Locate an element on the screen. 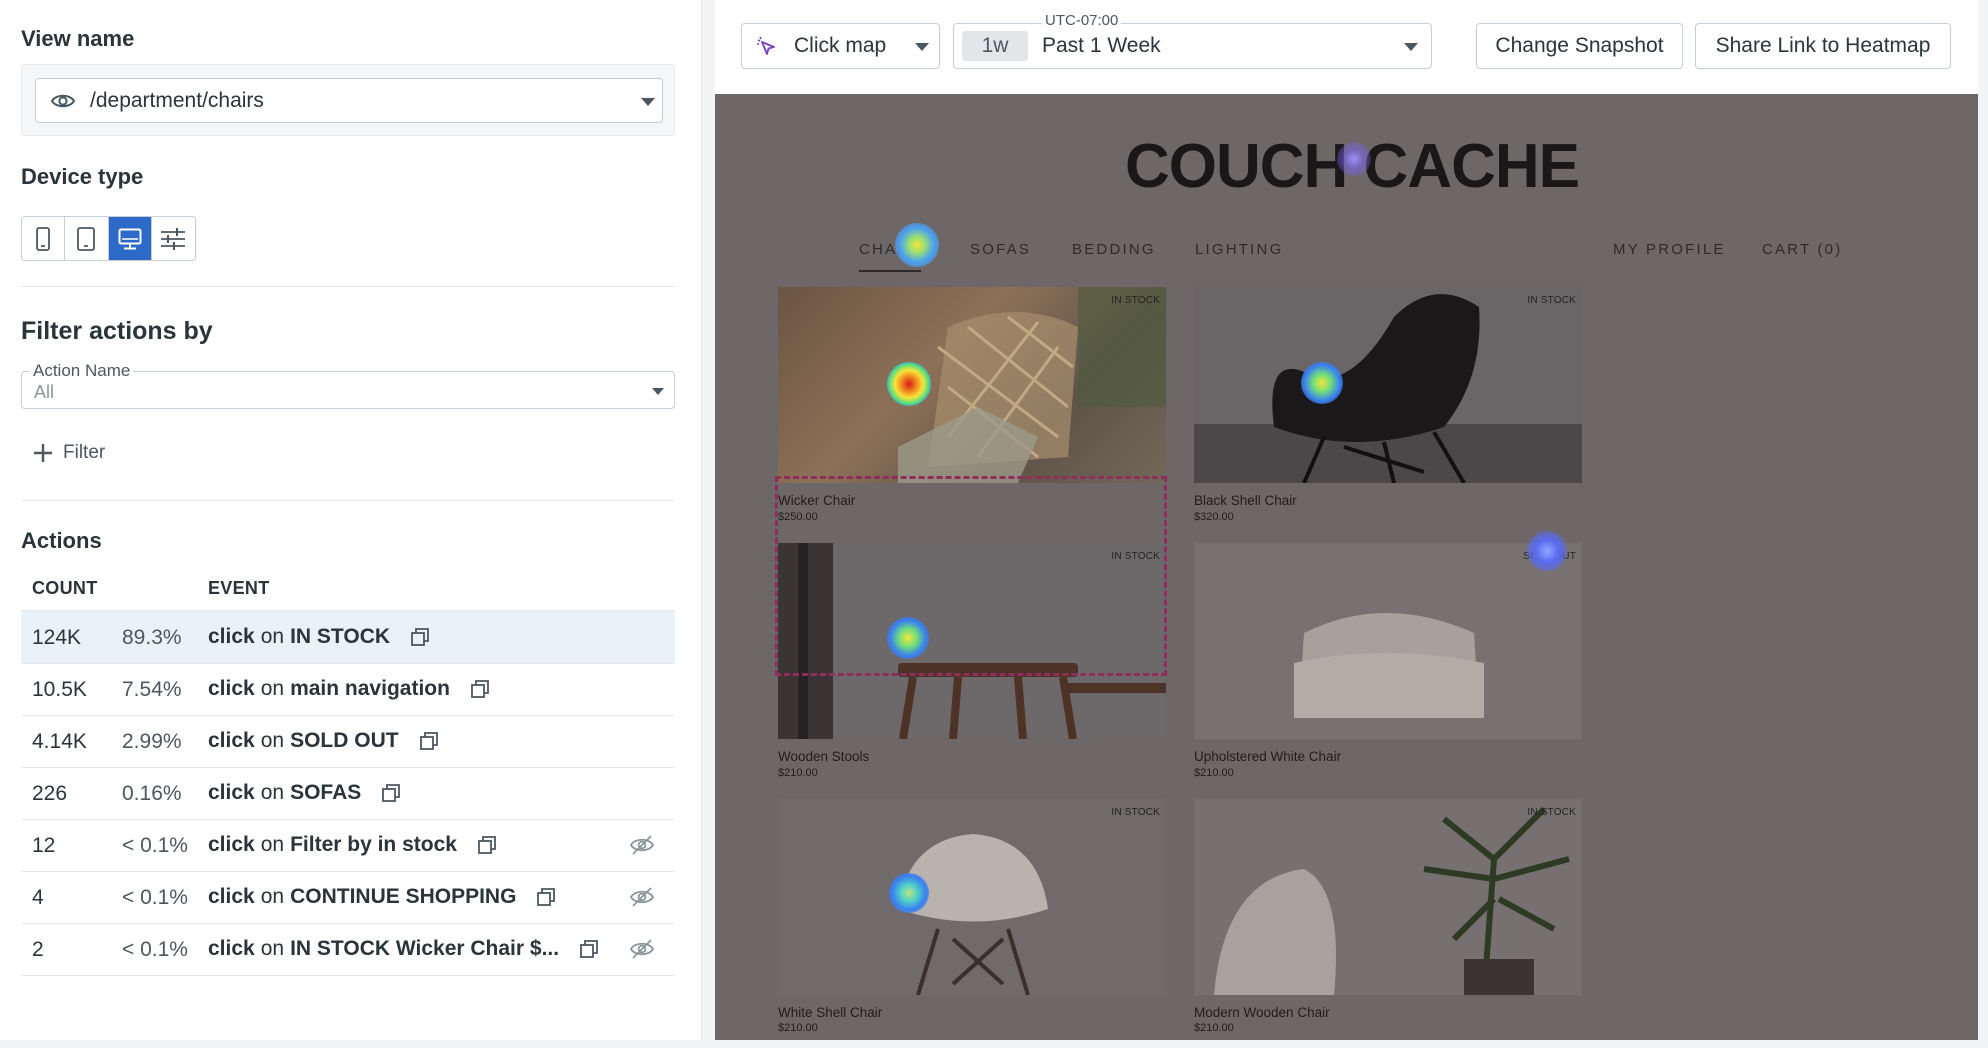  nav-active-underline is located at coordinates (890, 271).